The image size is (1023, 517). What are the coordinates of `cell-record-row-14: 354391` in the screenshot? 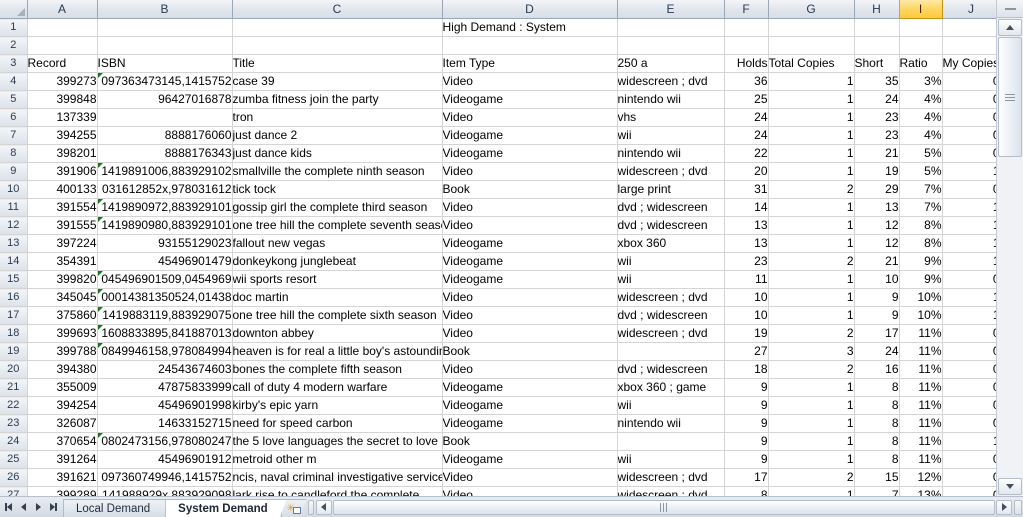 It's located at (62, 261).